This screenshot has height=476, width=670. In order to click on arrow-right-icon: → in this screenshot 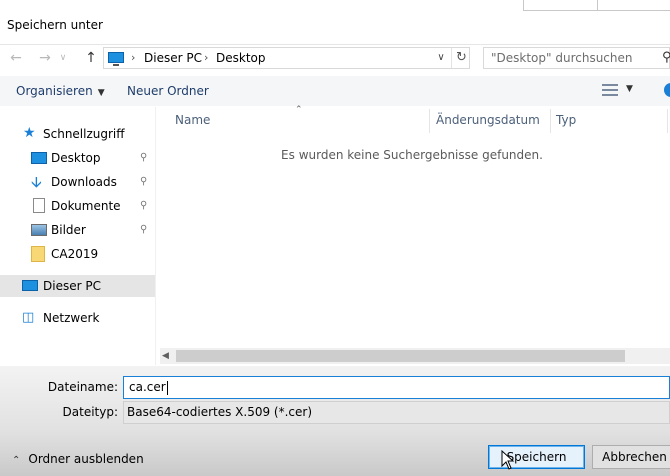, I will do `click(45, 58)`.